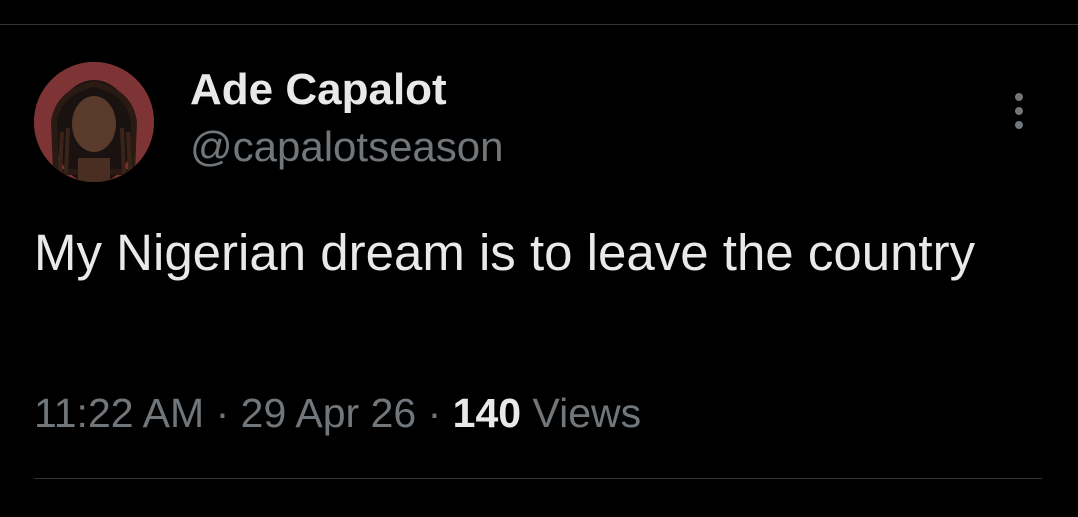 Image resolution: width=1078 pixels, height=517 pixels. I want to click on bottom-divider, so click(538, 478).